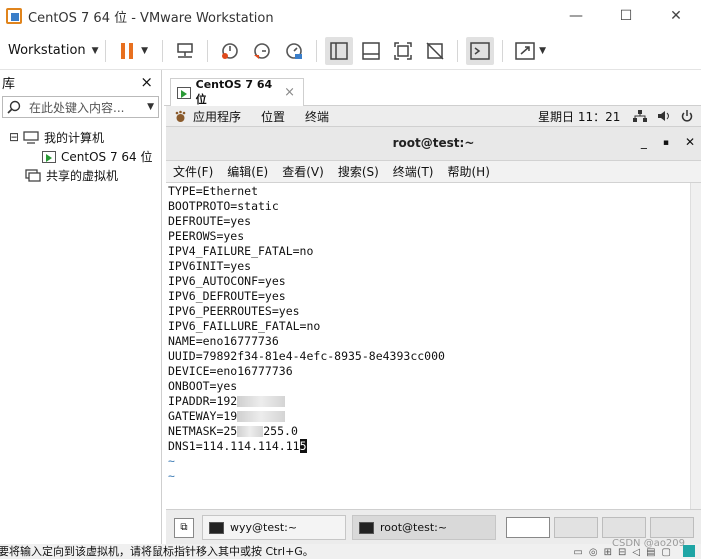 Image resolution: width=701 pixels, height=559 pixels. I want to click on vm-tab-strip: CentOS 7 64 位 ×, so click(432, 88).